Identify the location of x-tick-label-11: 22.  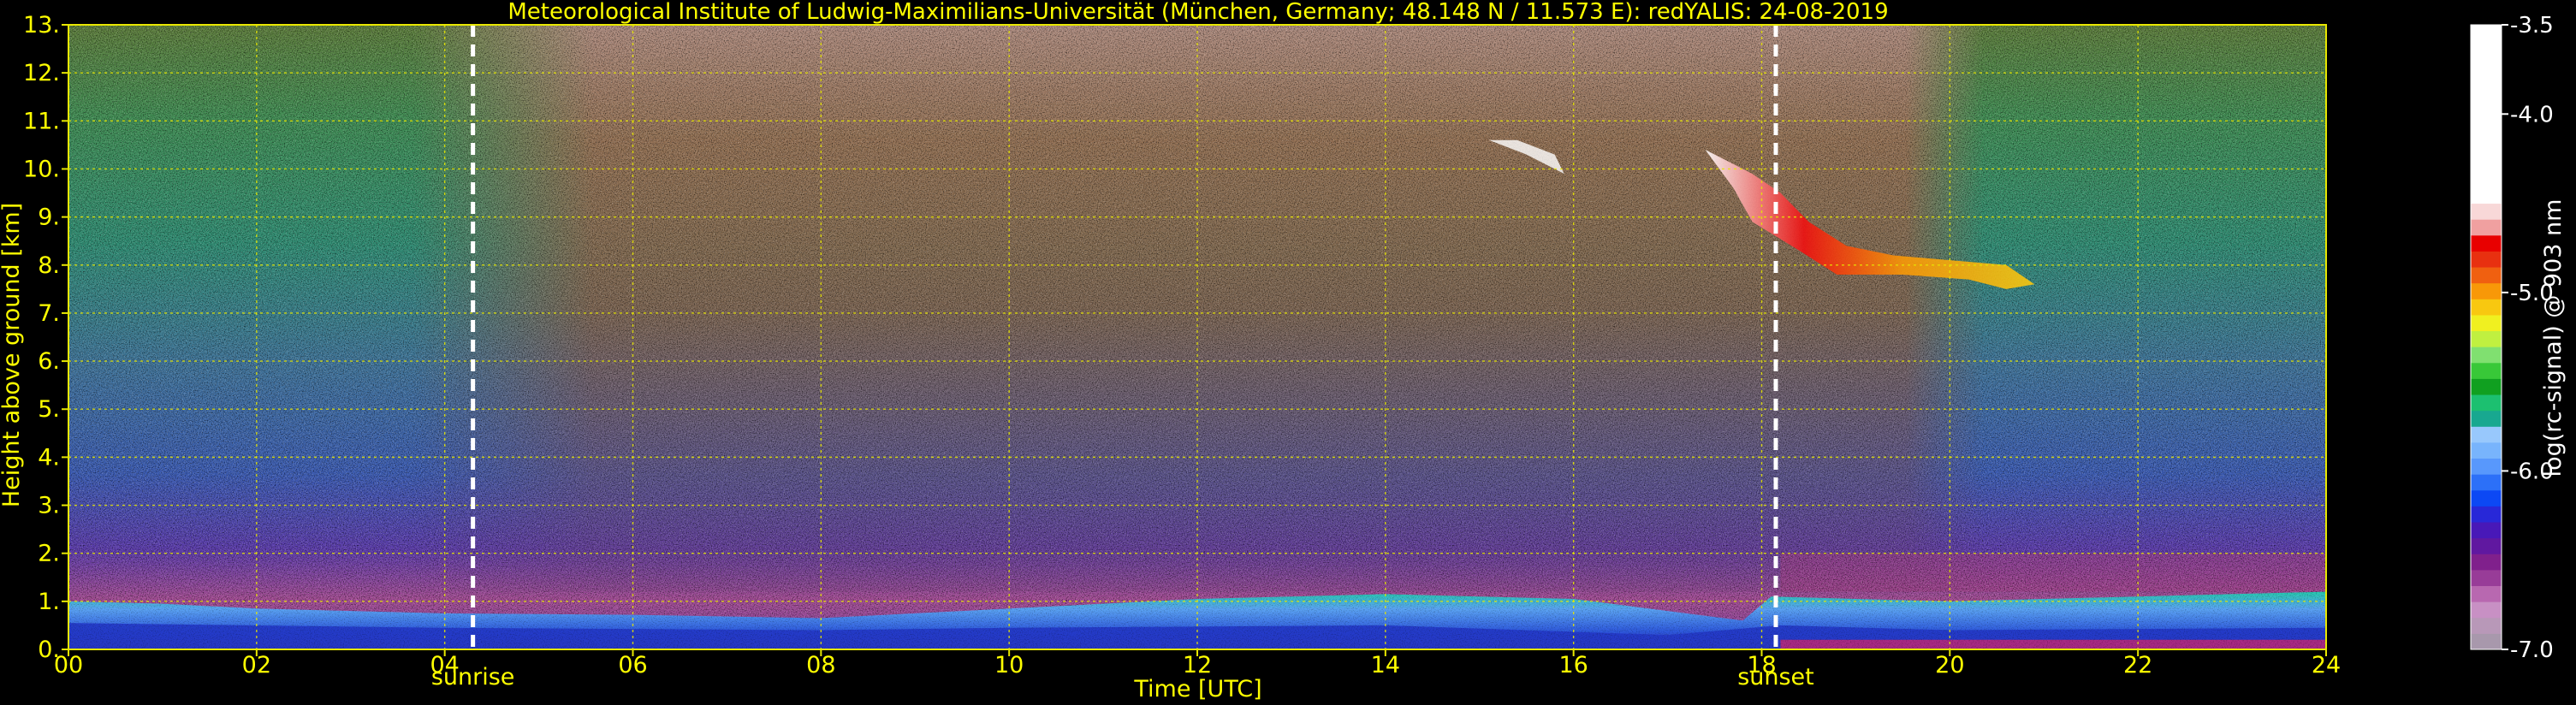
(2137, 665).